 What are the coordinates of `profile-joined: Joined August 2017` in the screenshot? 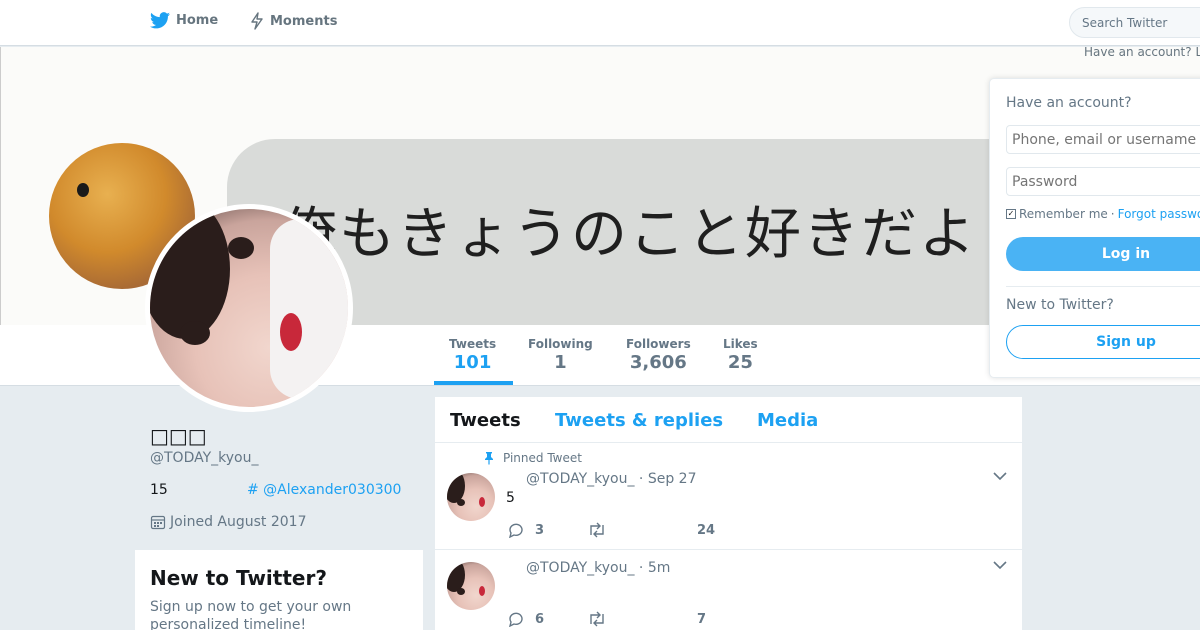 It's located at (228, 522).